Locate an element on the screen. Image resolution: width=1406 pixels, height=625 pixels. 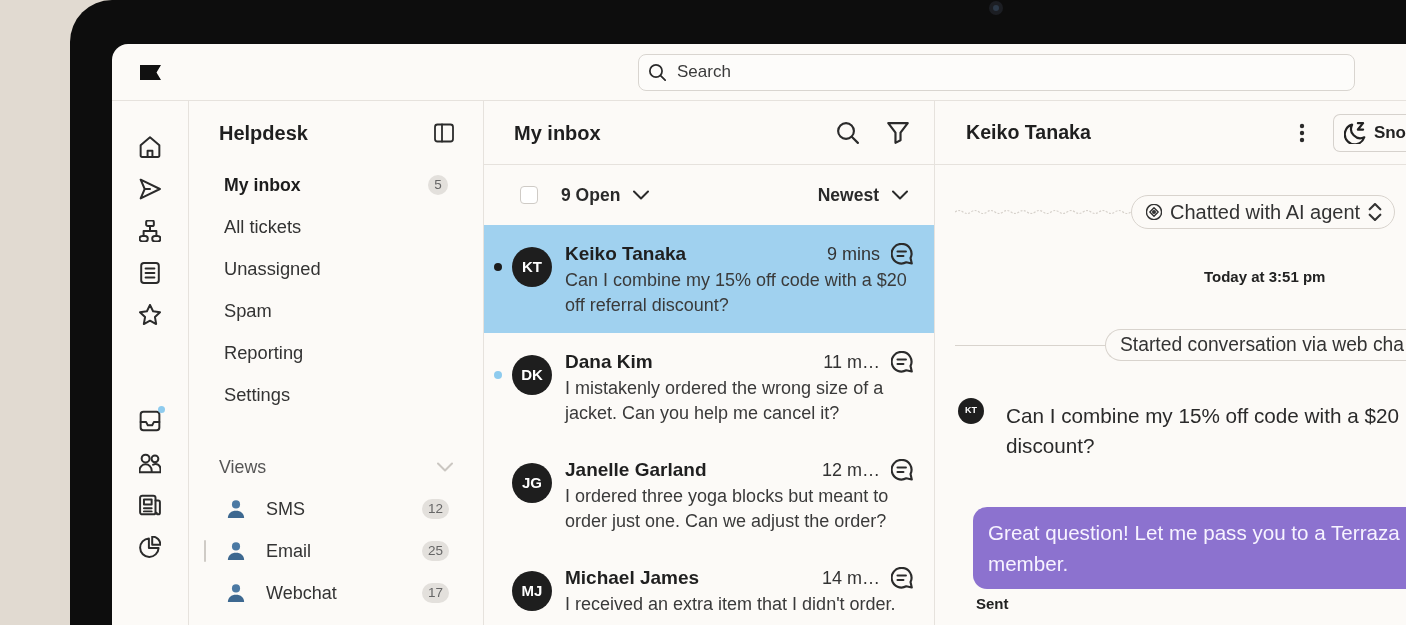
newspaper-icon is located at coordinates (150, 505).